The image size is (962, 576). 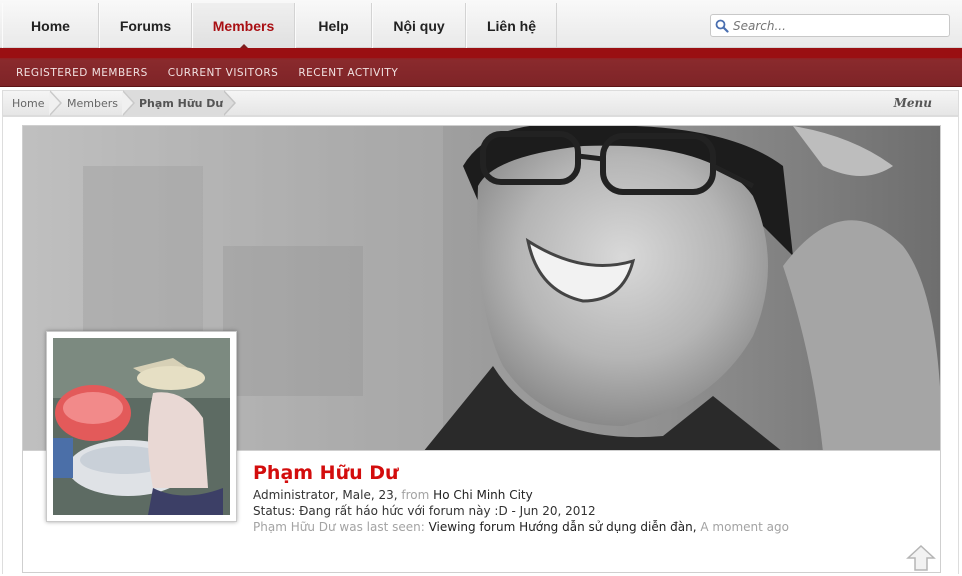 I want to click on tab-noi-quy: Nội quy, so click(x=419, y=25).